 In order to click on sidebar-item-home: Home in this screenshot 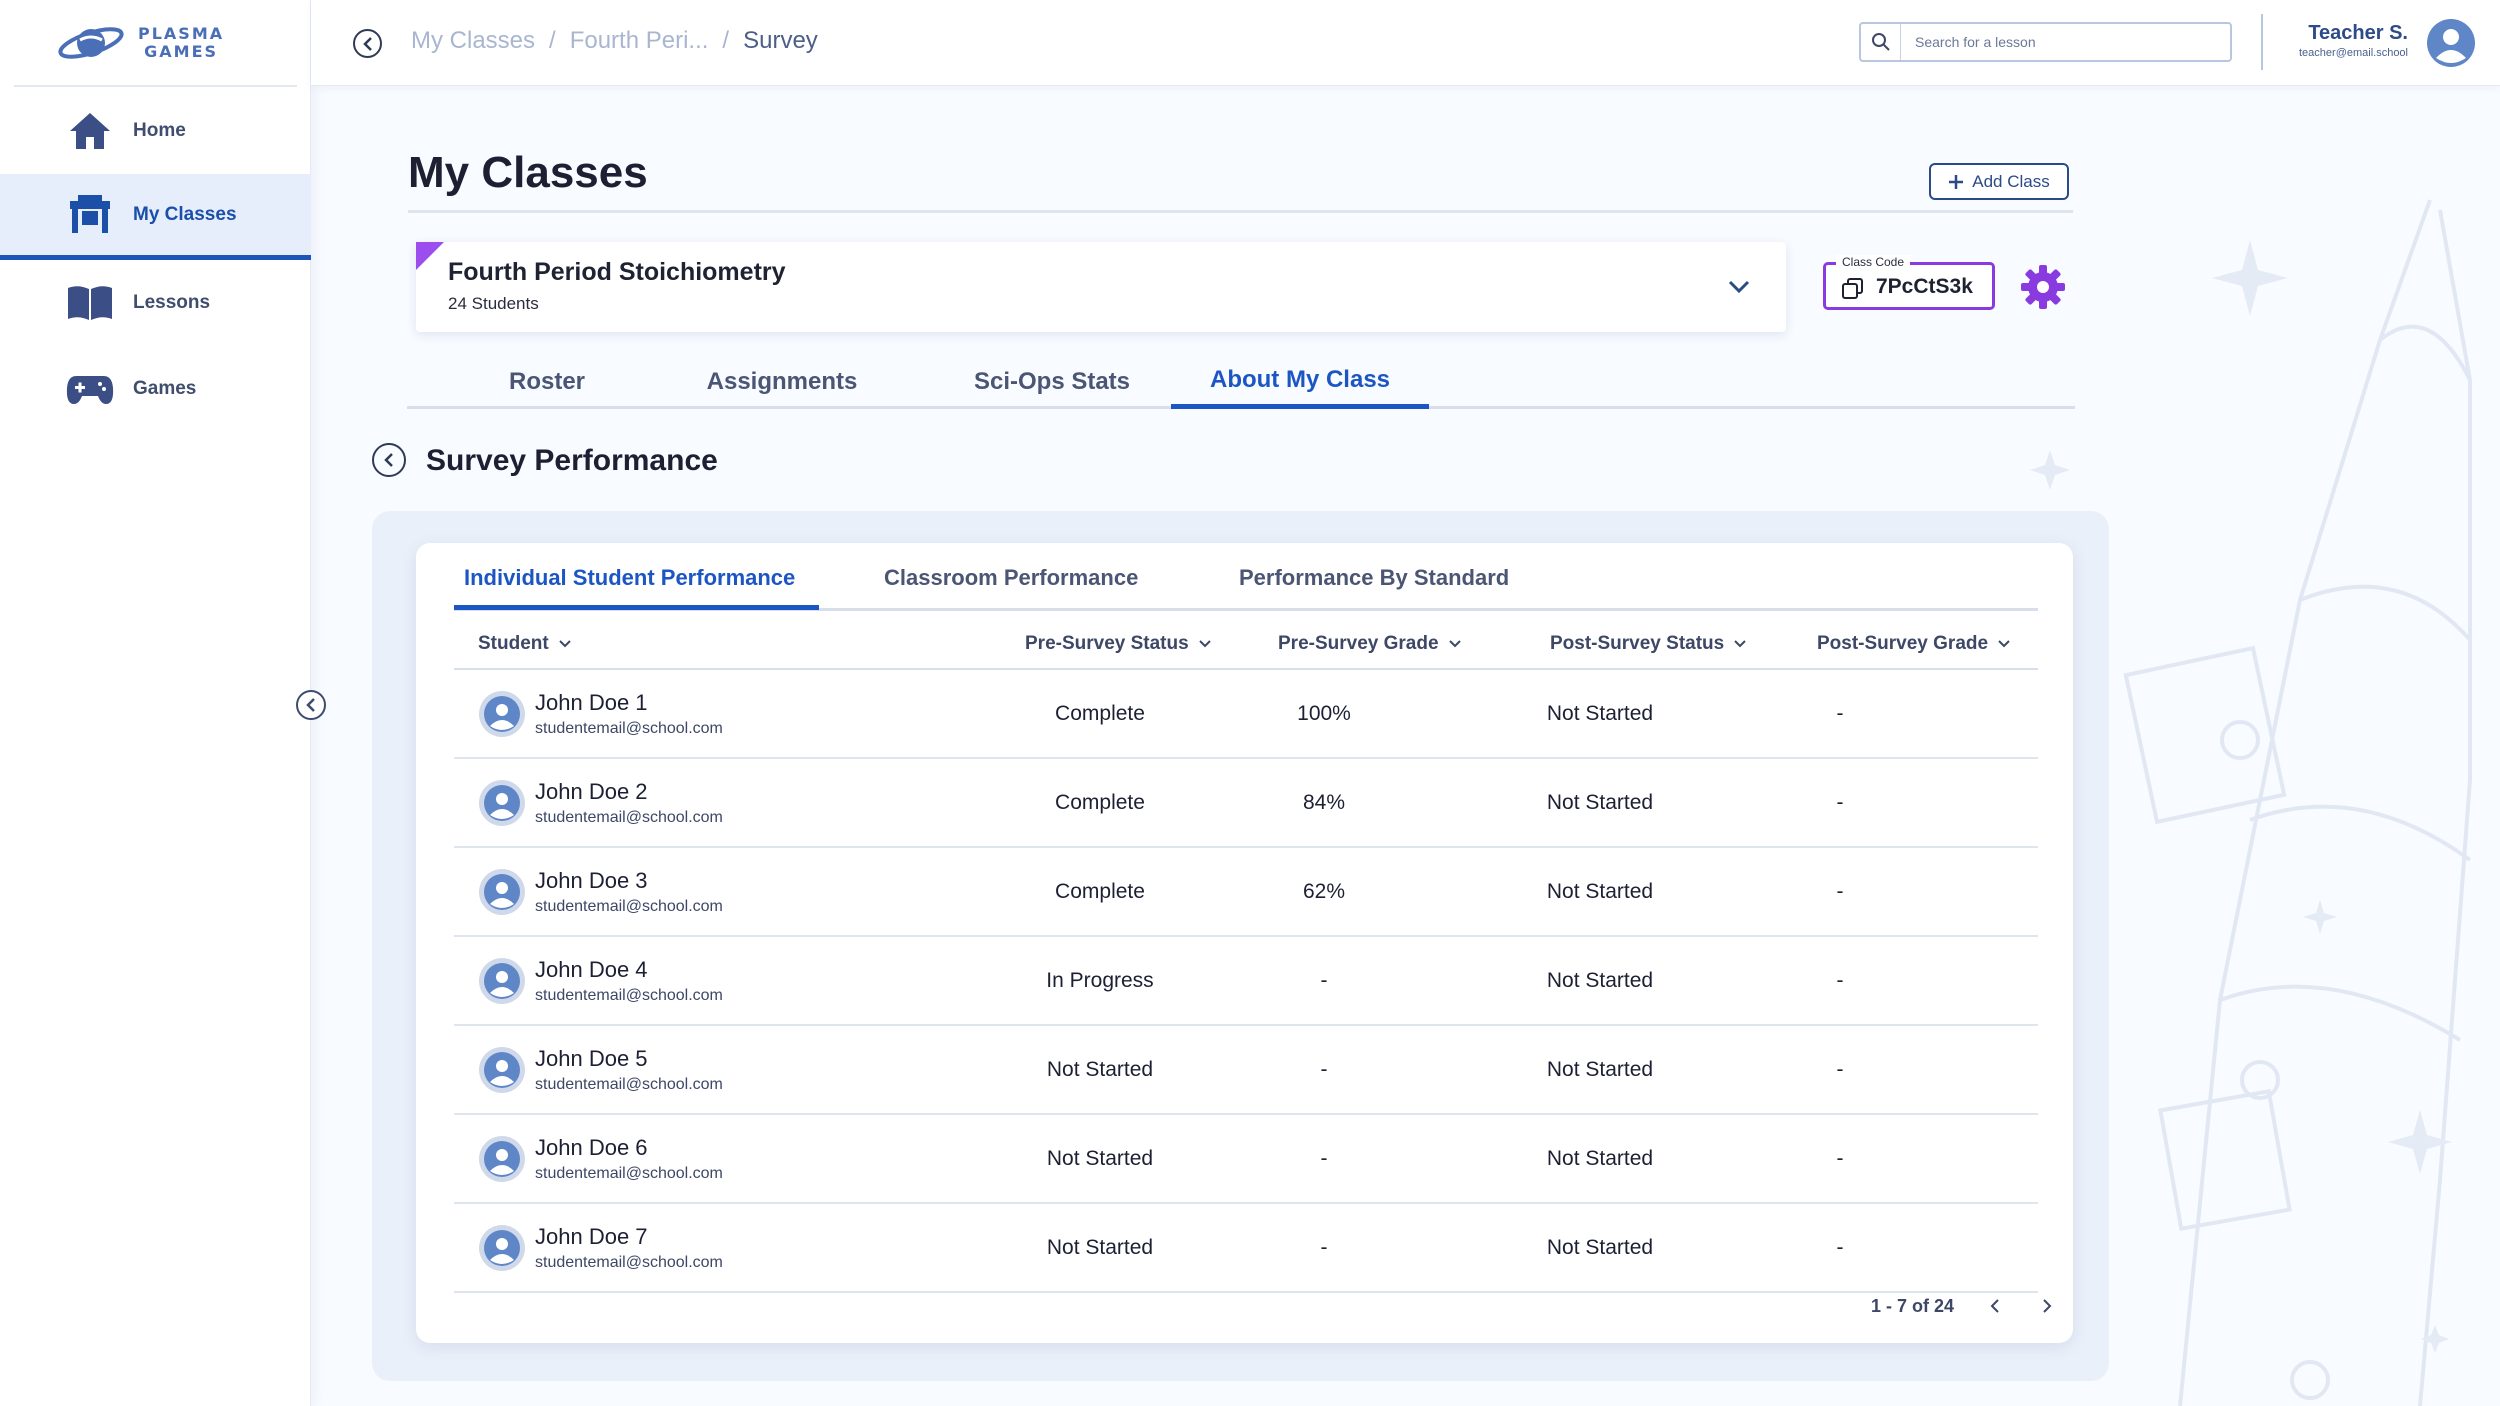, I will do `click(155, 131)`.